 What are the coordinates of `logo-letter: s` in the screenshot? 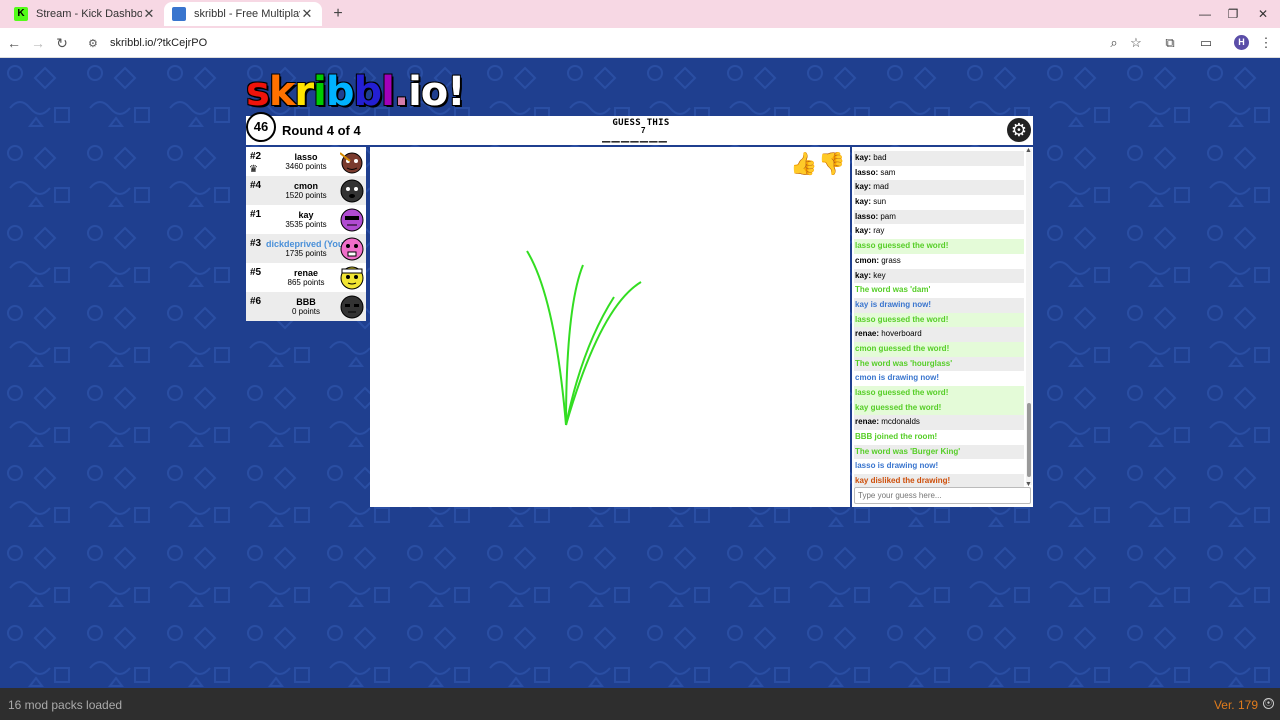 It's located at (258, 92).